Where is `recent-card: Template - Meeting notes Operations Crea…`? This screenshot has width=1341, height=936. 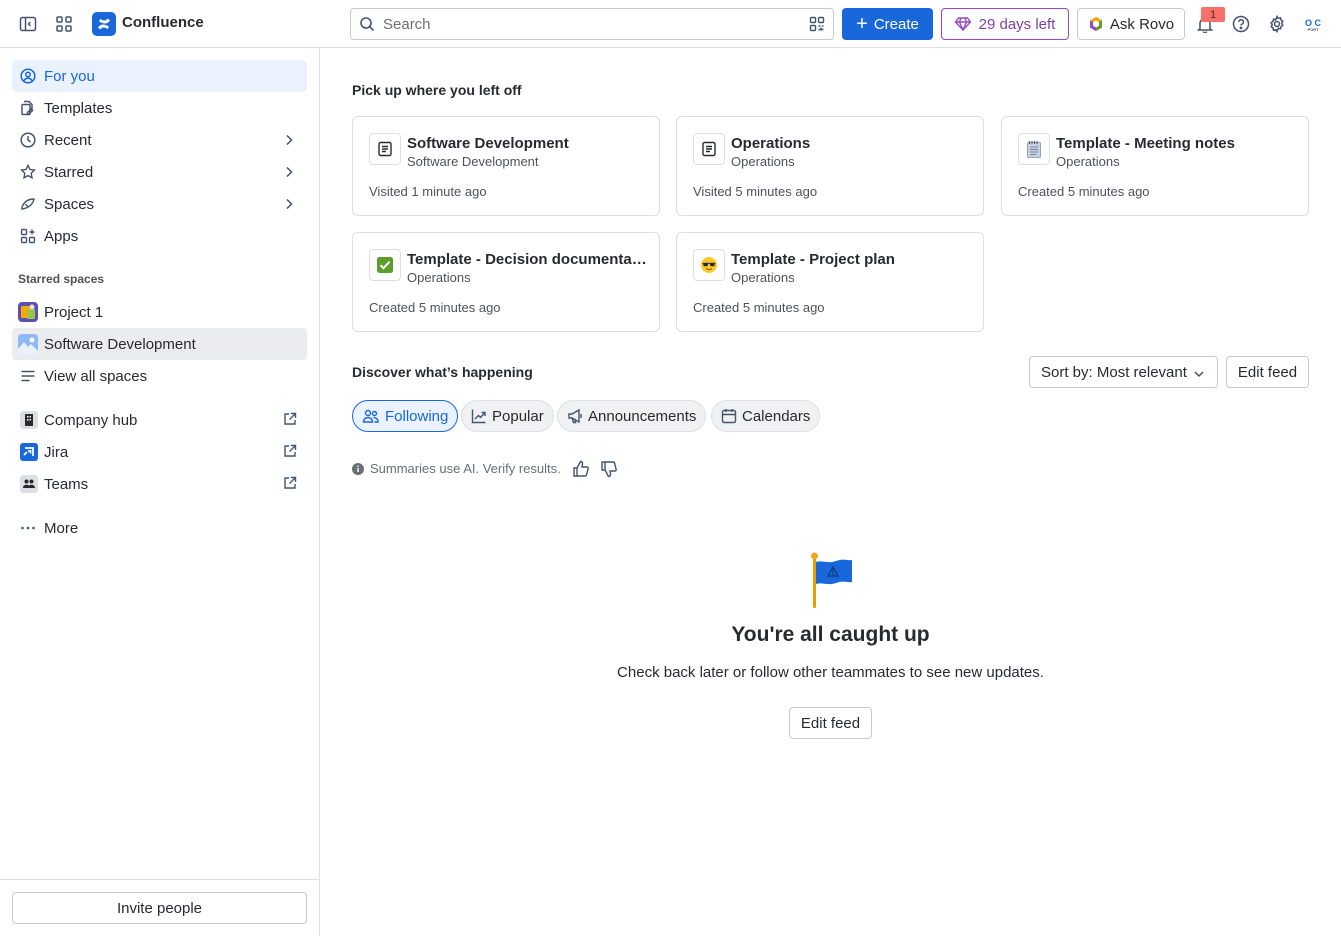
recent-card: Template - Meeting notes Operations Crea… is located at coordinates (1155, 166).